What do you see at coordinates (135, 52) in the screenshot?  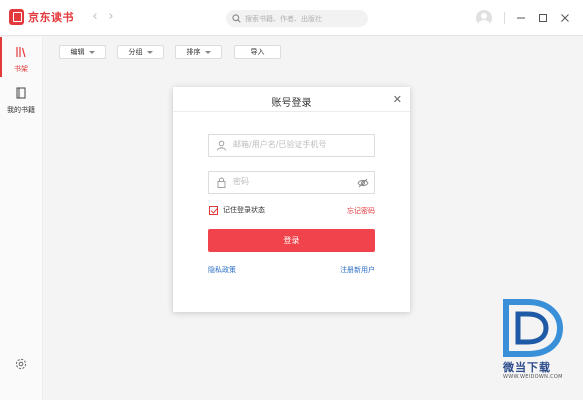 I see `group-button-label: 分组` at bounding box center [135, 52].